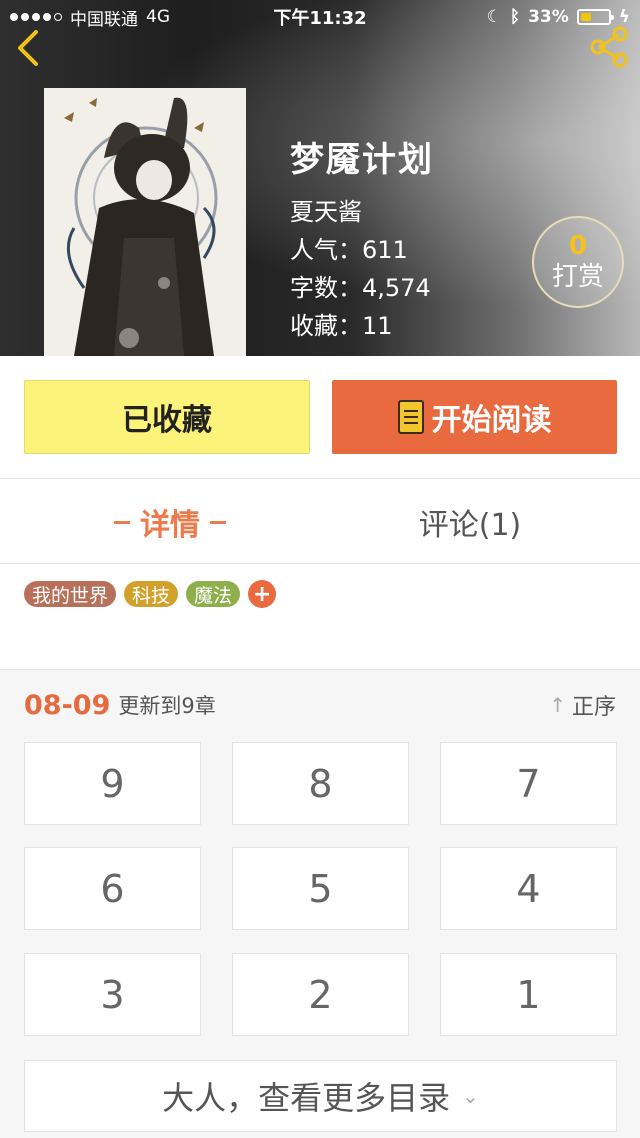 The image size is (640, 1138). I want to click on sort-label: 正序, so click(593, 707).